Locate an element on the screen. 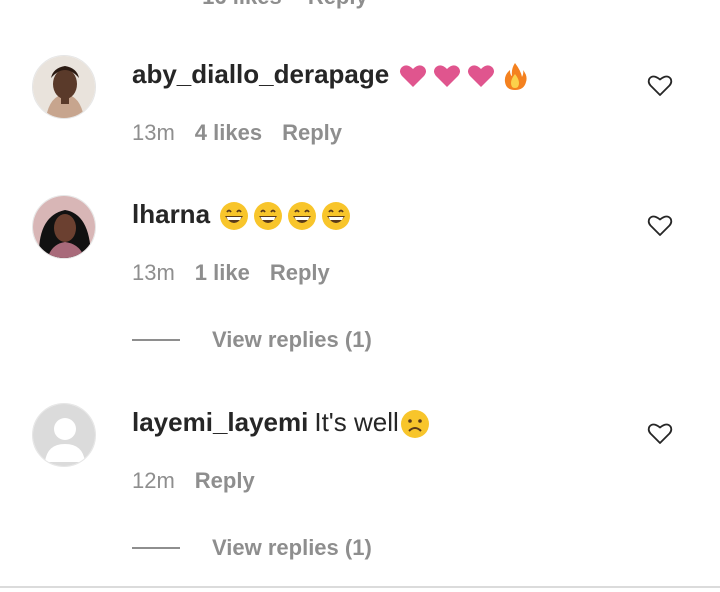 Image resolution: width=720 pixels, height=592 pixels. previous-comment-meta: 13m 16 likes Reply is located at coordinates (260, 4).